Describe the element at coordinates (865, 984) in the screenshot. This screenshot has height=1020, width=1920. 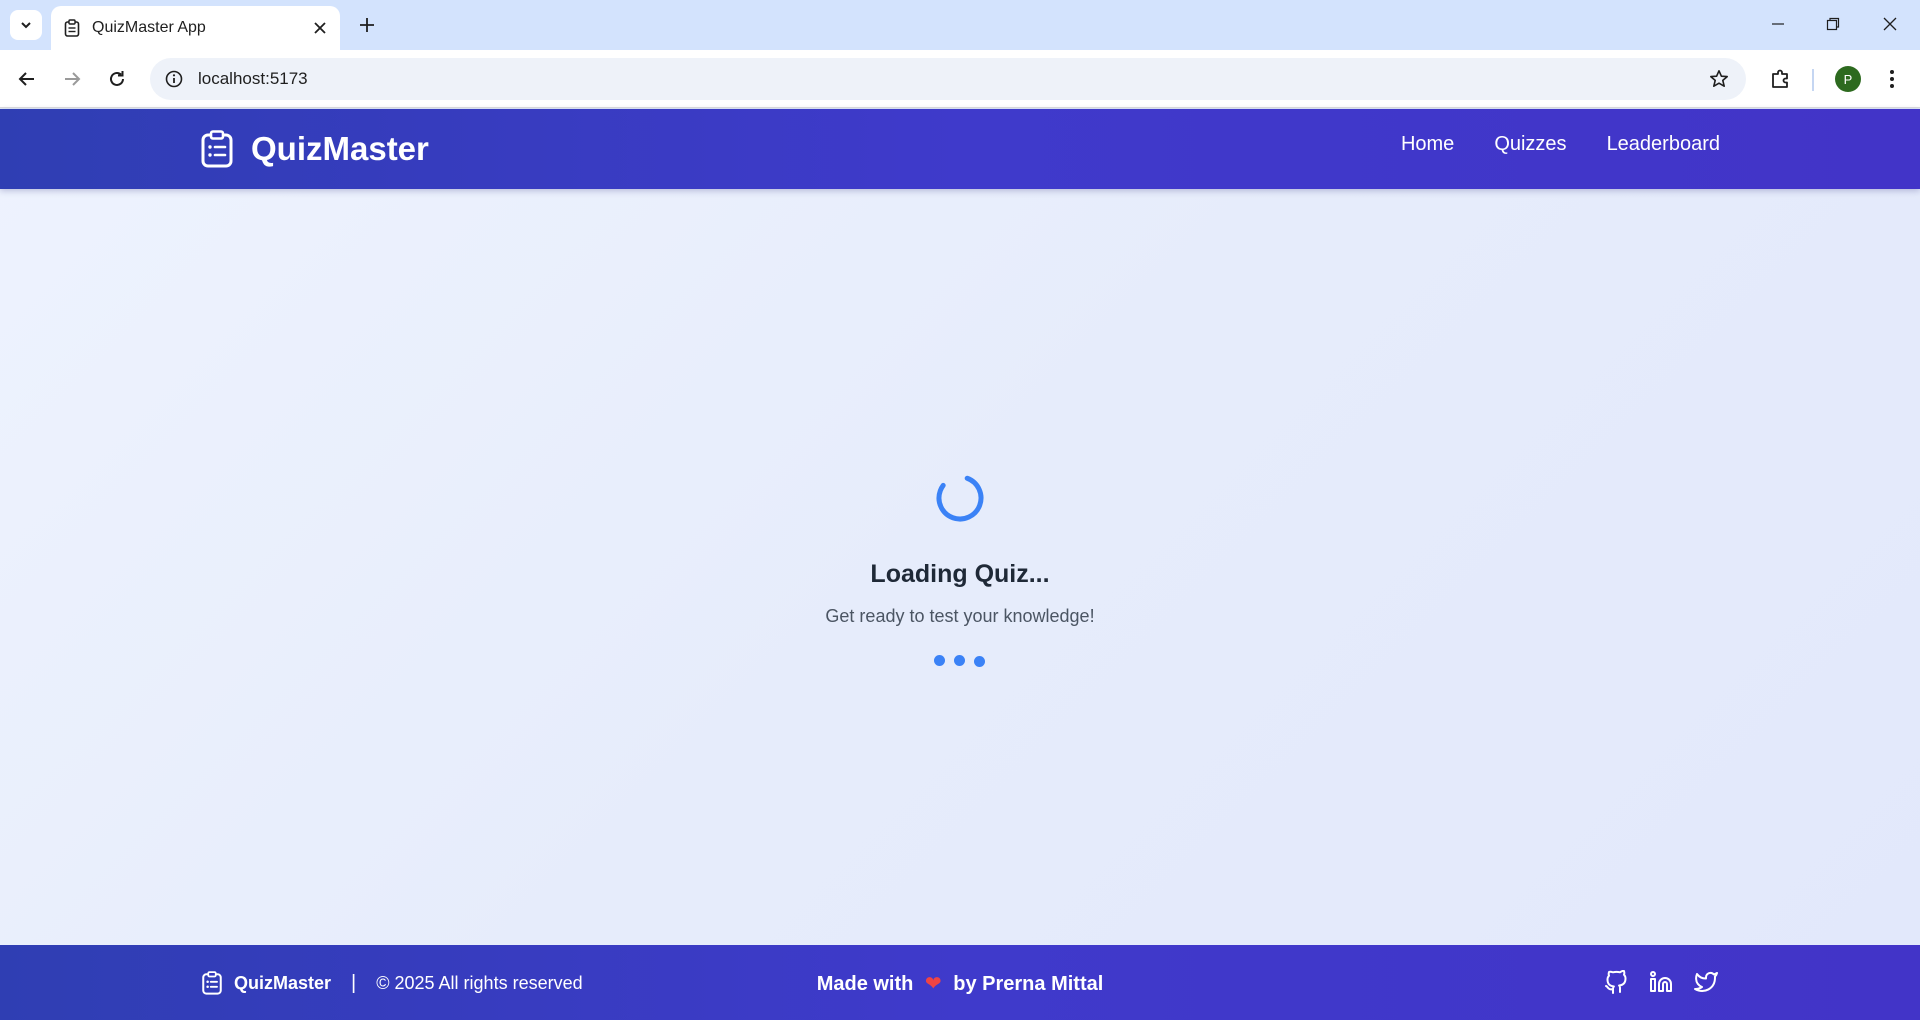
I see `footer-credit-prefix: Made with` at that location.